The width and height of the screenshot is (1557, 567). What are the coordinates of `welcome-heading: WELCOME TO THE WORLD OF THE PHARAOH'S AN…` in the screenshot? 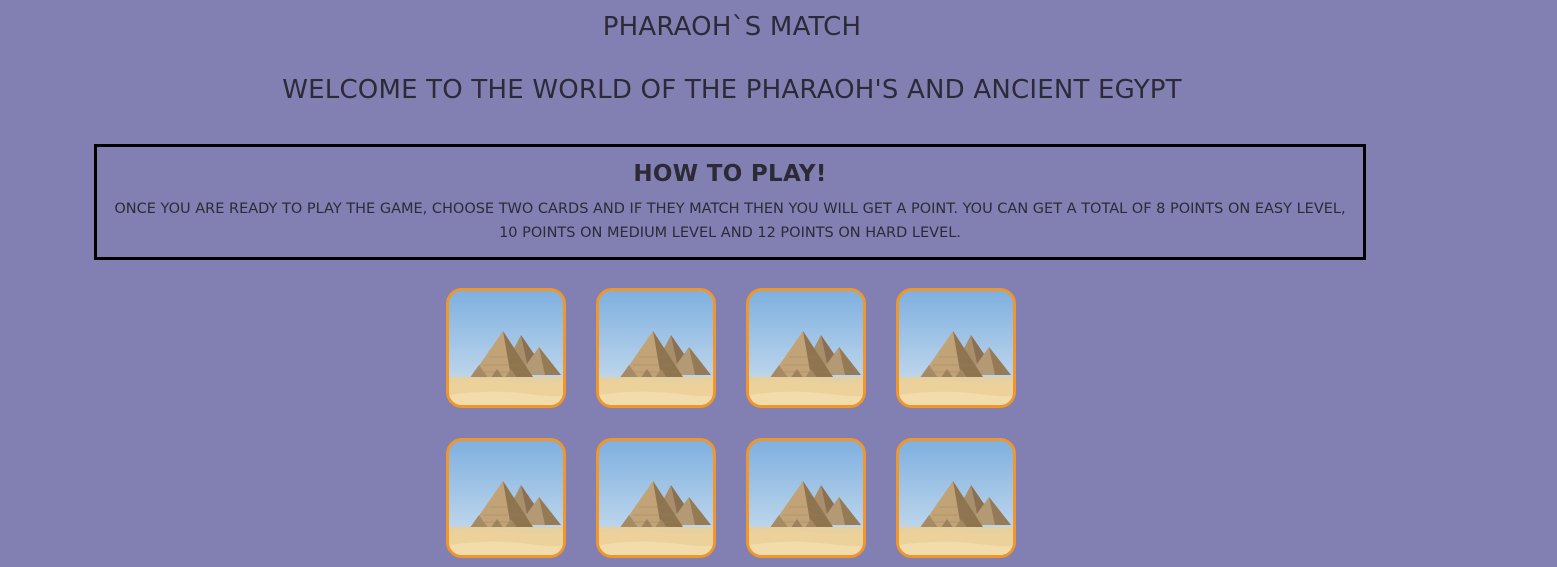 It's located at (732, 90).